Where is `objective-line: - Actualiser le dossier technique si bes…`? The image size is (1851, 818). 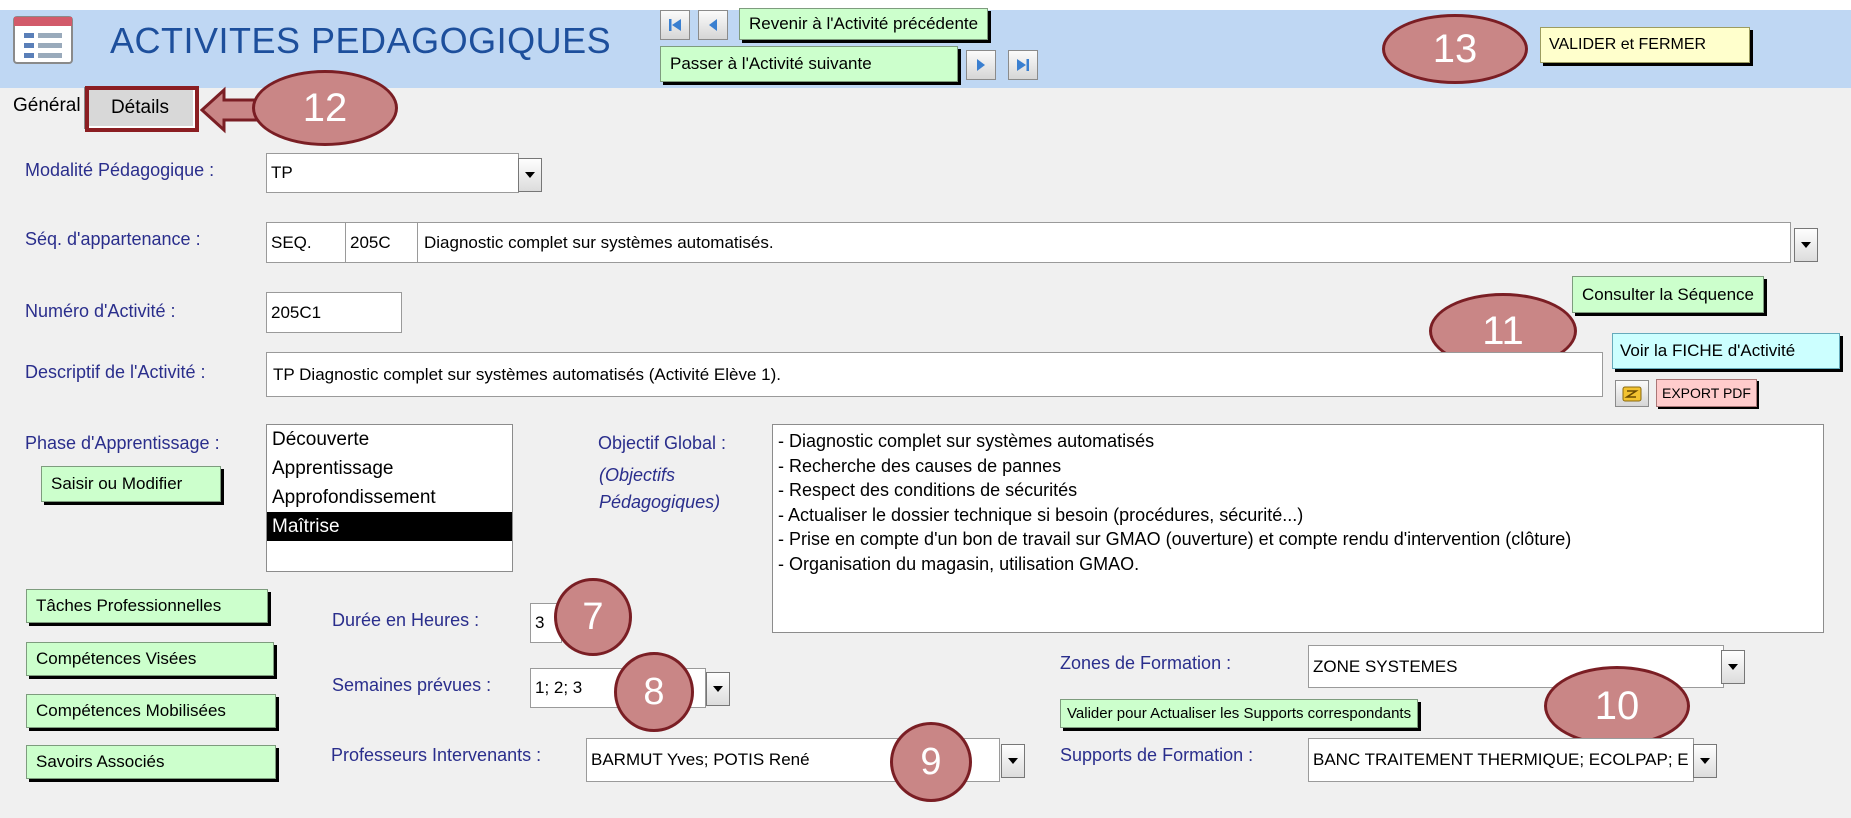 objective-line: - Actualiser le dossier technique si bes… is located at coordinates (1041, 514).